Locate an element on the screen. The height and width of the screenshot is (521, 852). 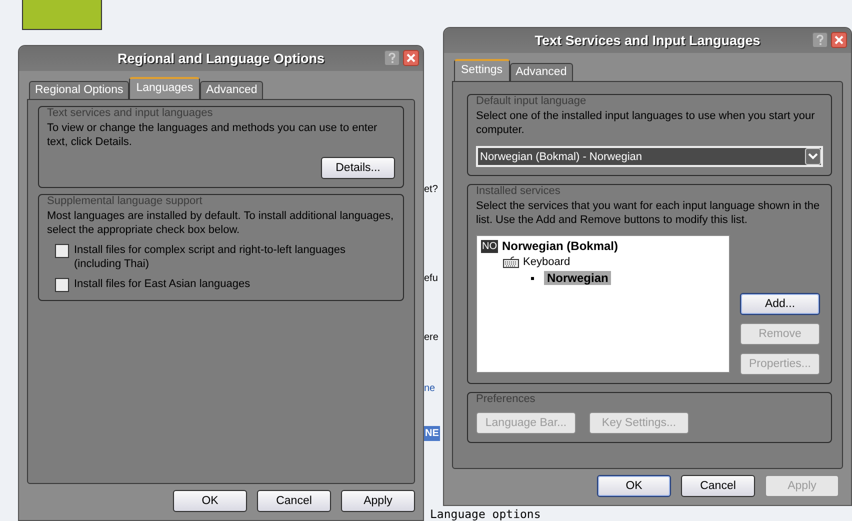
group-title: Text services and input languages is located at coordinates (130, 113).